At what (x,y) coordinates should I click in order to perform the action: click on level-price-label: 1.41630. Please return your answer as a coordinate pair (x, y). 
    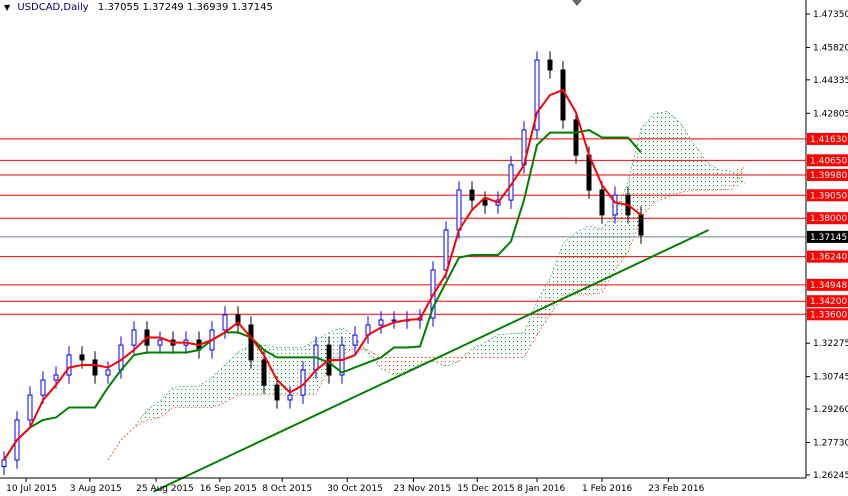
    Looking at the image, I should click on (828, 140).